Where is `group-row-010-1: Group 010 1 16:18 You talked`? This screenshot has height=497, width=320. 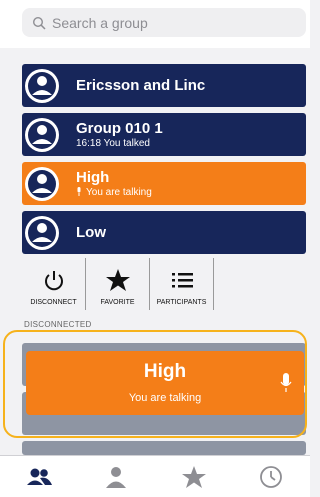 group-row-010-1: Group 010 1 16:18 You talked is located at coordinates (164, 134).